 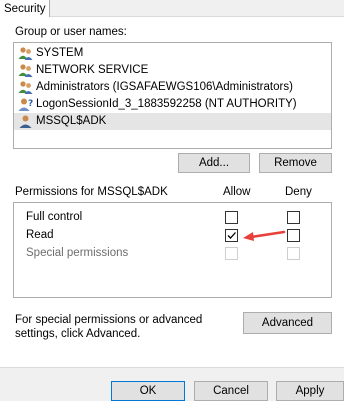 What do you see at coordinates (54, 217) in the screenshot?
I see `permission-label-full-control: Full control` at bounding box center [54, 217].